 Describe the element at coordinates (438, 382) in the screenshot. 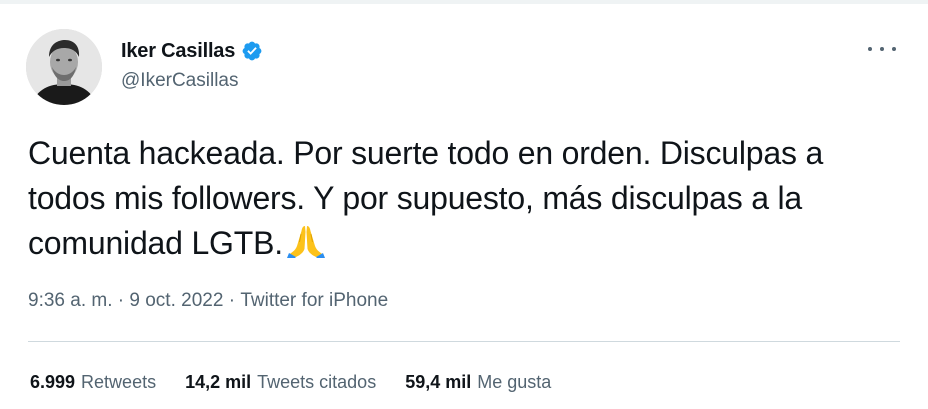

I see `likes-count: 59,4 mil` at that location.